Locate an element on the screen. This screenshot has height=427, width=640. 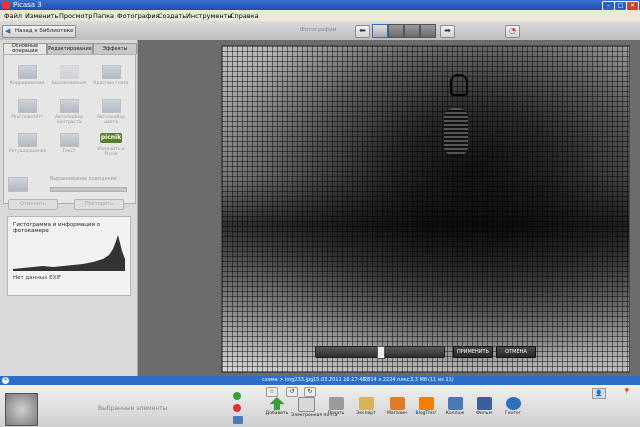
im-feeling-lucky-button: Мне повезёт! is located at coordinates (27, 112).